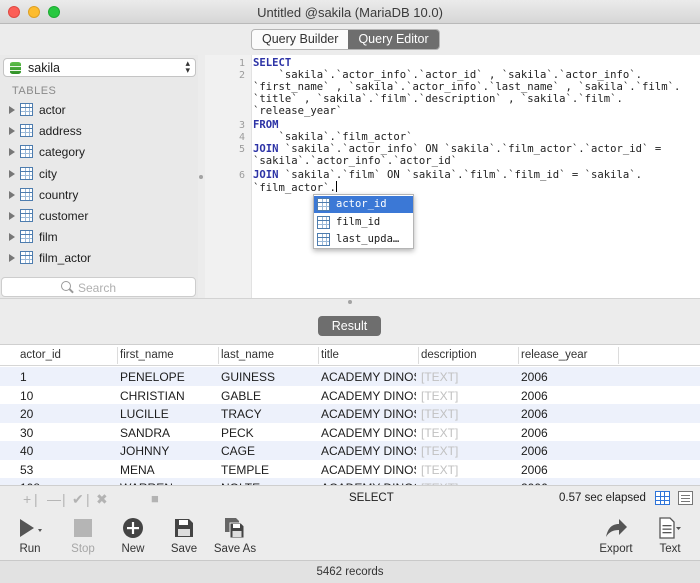 Image resolution: width=700 pixels, height=583 pixels. What do you see at coordinates (155, 498) in the screenshot?
I see `stop-small-icon: ■` at bounding box center [155, 498].